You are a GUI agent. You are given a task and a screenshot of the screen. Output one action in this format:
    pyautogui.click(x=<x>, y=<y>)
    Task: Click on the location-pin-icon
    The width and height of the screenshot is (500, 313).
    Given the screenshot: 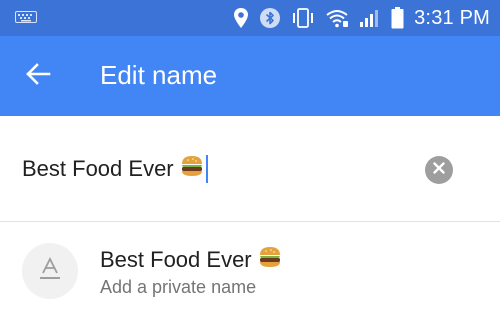 What is the action you would take?
    pyautogui.click(x=241, y=18)
    